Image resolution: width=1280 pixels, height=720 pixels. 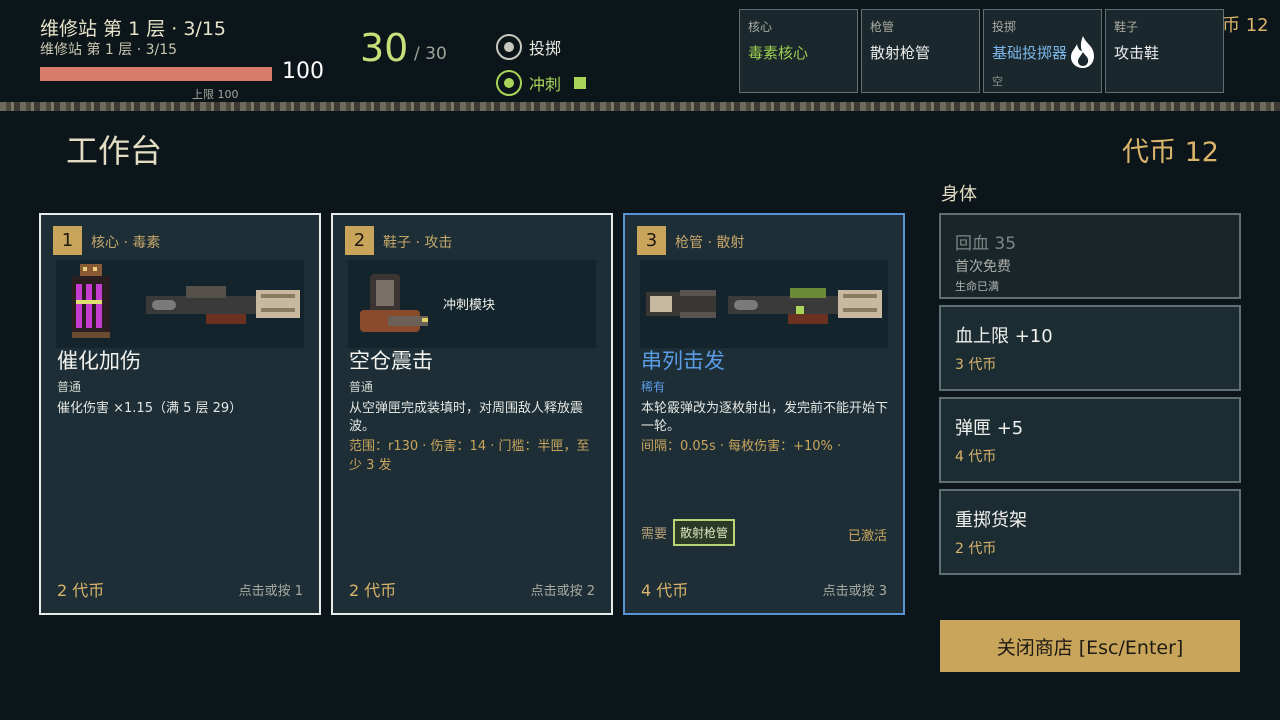 What do you see at coordinates (1090, 256) in the screenshot?
I see `body-option-heal: 回血 35 首次免费 生命已满` at bounding box center [1090, 256].